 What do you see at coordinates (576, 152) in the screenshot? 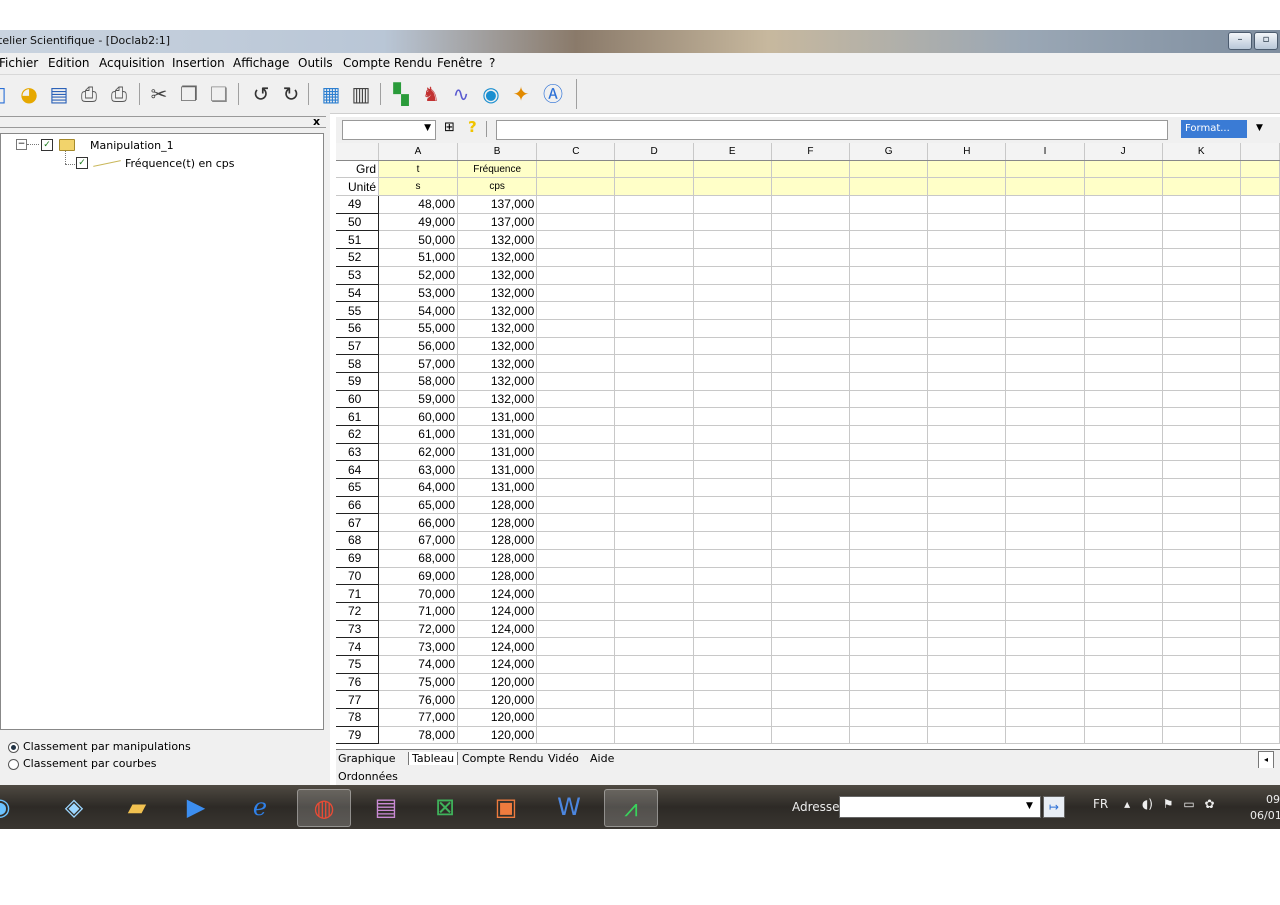
I see `column-header: C` at bounding box center [576, 152].